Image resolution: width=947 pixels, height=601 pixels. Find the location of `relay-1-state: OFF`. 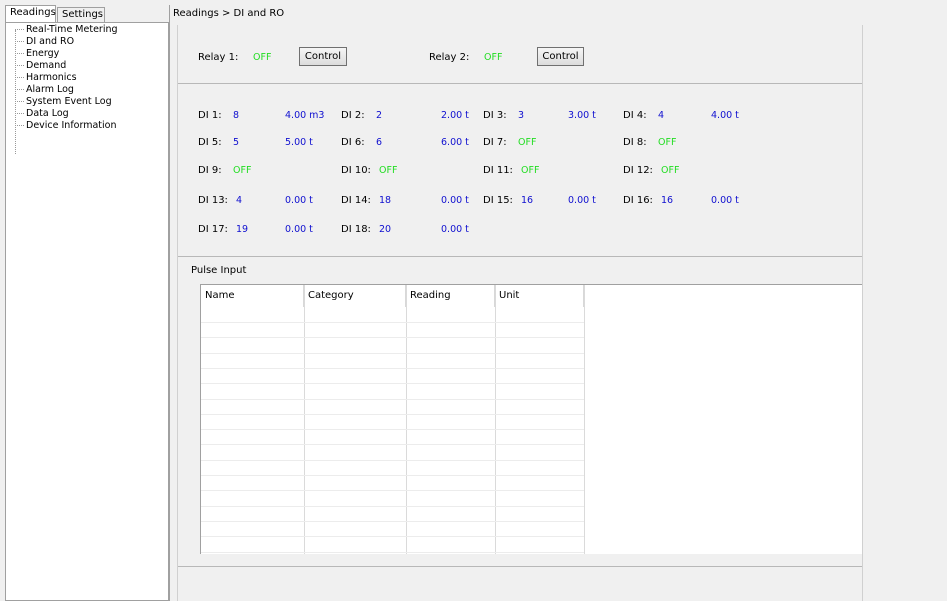

relay-1-state: OFF is located at coordinates (262, 57).